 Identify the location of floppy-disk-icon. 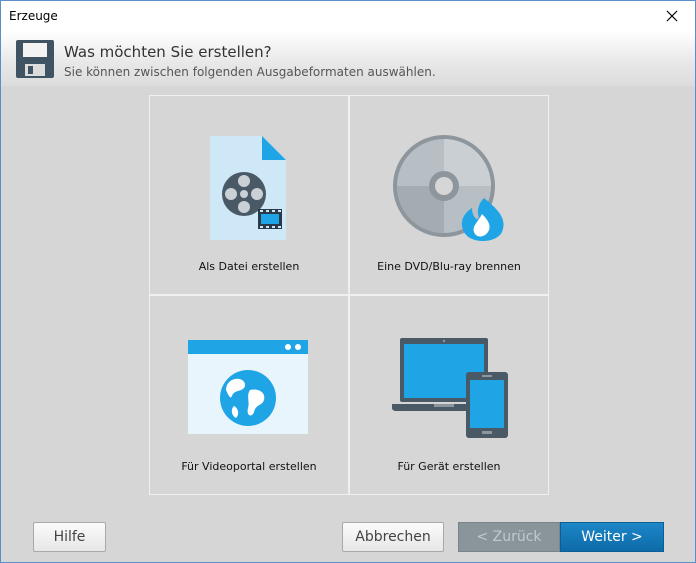
(35, 59).